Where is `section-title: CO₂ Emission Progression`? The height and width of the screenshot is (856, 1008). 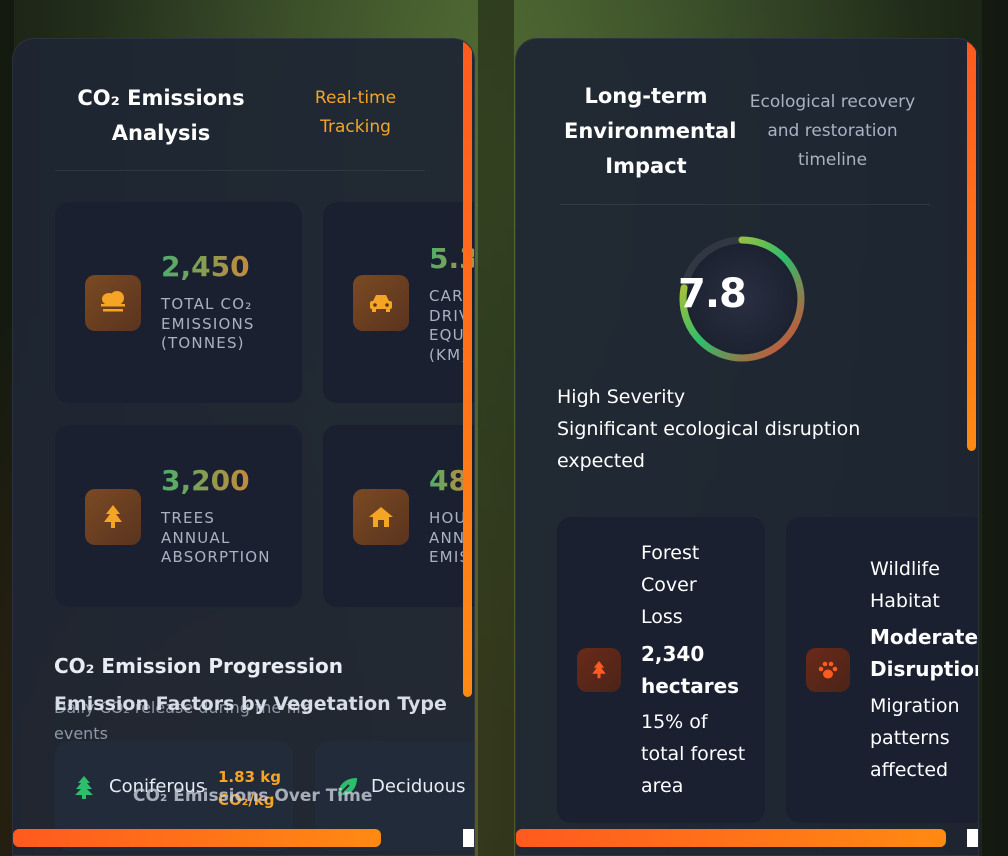 section-title: CO₂ Emission Progression is located at coordinates (199, 666).